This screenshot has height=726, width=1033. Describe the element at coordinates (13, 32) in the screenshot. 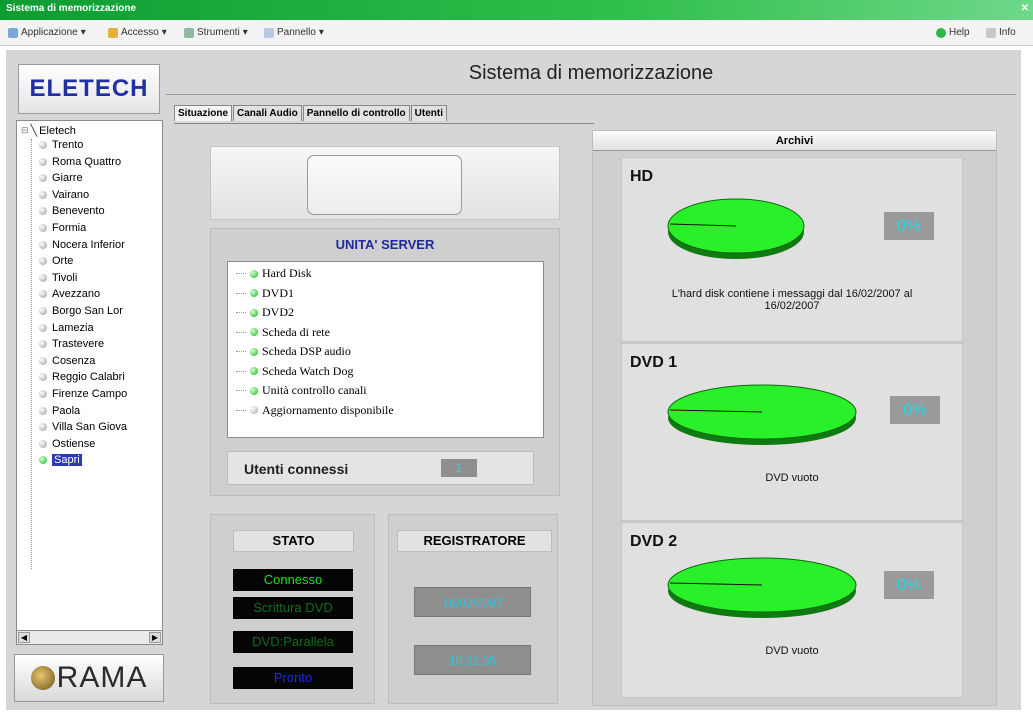

I see `app-icon` at that location.